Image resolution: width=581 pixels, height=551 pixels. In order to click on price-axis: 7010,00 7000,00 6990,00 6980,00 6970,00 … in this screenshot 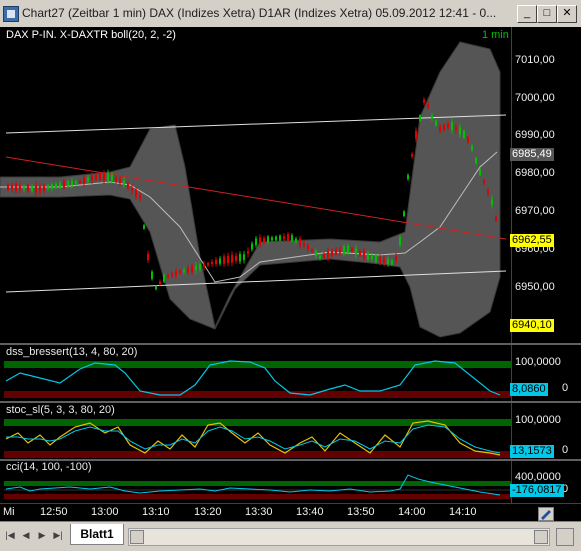, I will do `click(545, 185)`.